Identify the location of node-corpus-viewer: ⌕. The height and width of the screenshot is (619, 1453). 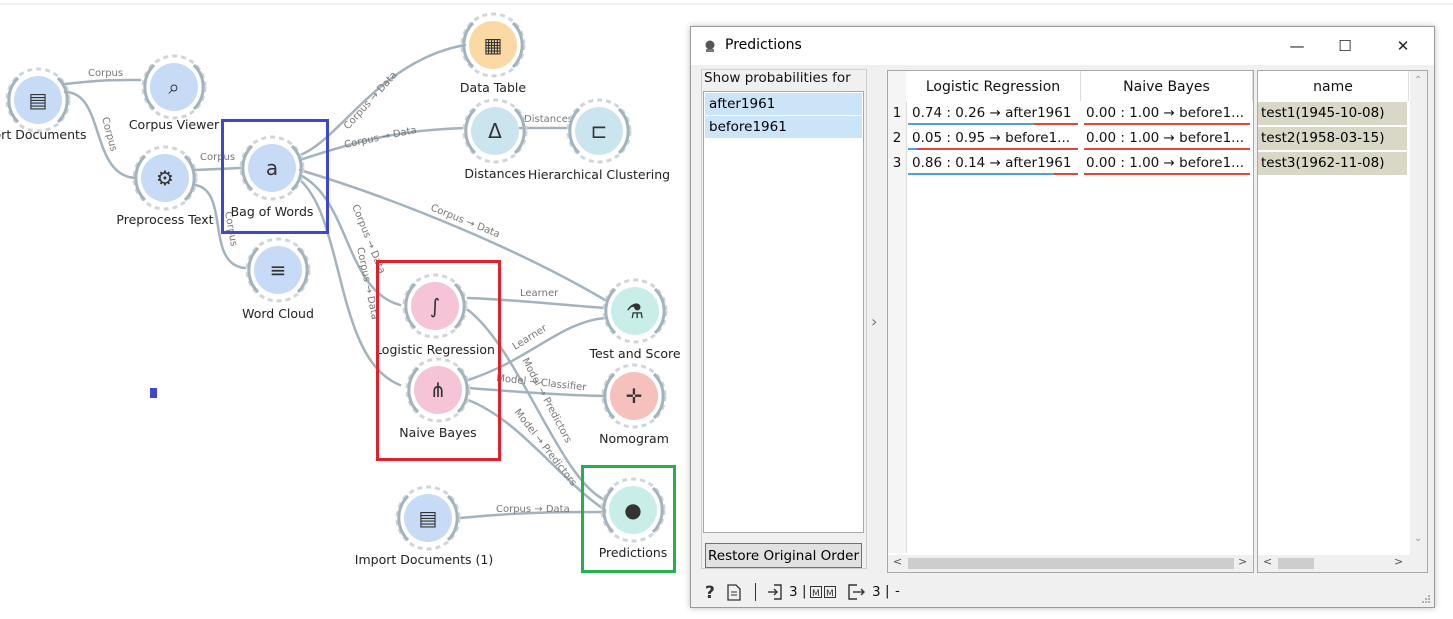
(174, 87).